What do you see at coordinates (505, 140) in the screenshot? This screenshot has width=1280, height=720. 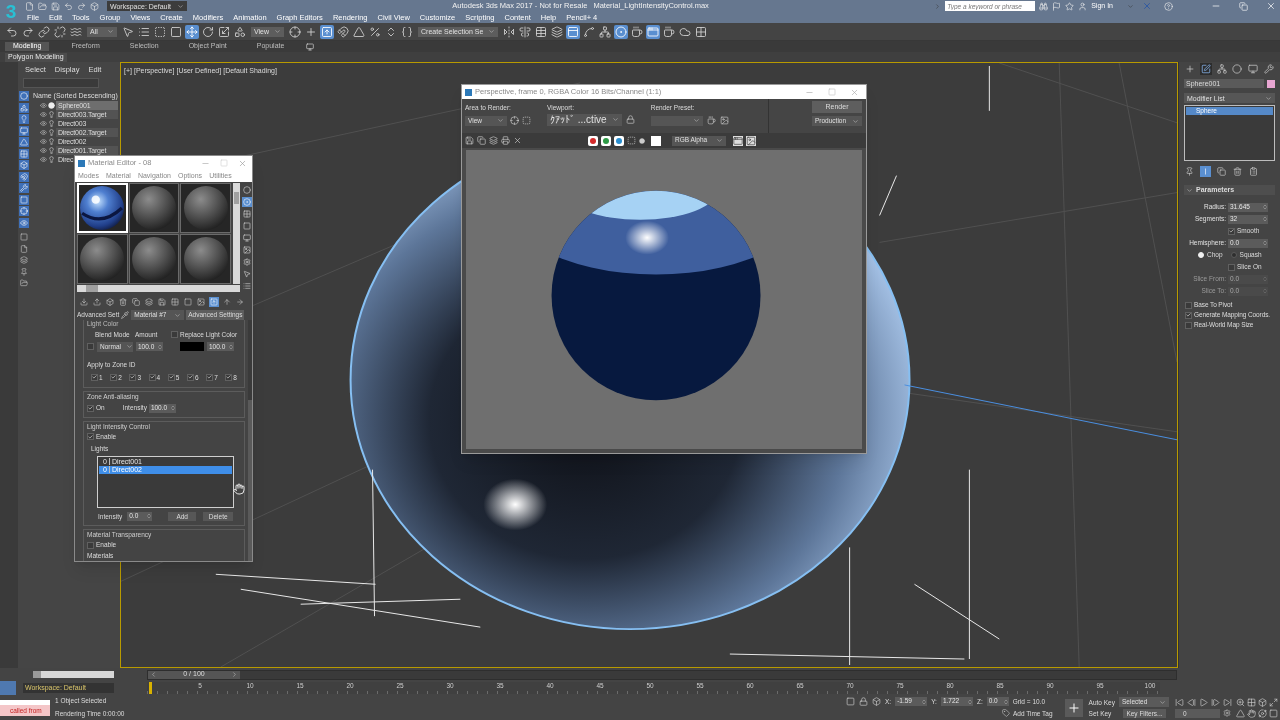 I see `printer-icon` at bounding box center [505, 140].